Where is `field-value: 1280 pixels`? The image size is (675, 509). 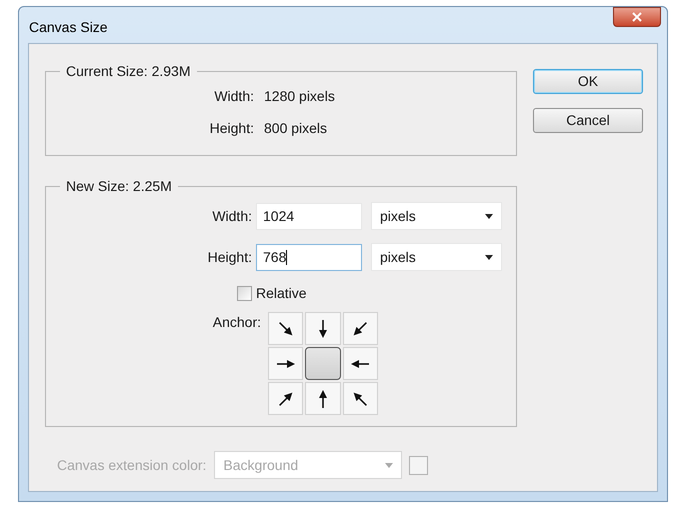 field-value: 1280 pixels is located at coordinates (299, 96).